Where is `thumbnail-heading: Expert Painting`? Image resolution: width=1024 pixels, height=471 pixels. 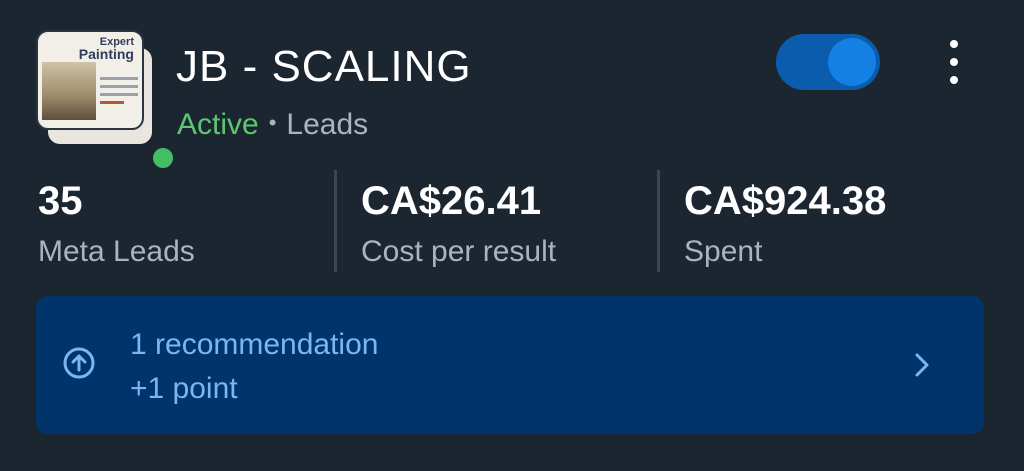
thumbnail-heading: Expert Painting is located at coordinates (104, 49).